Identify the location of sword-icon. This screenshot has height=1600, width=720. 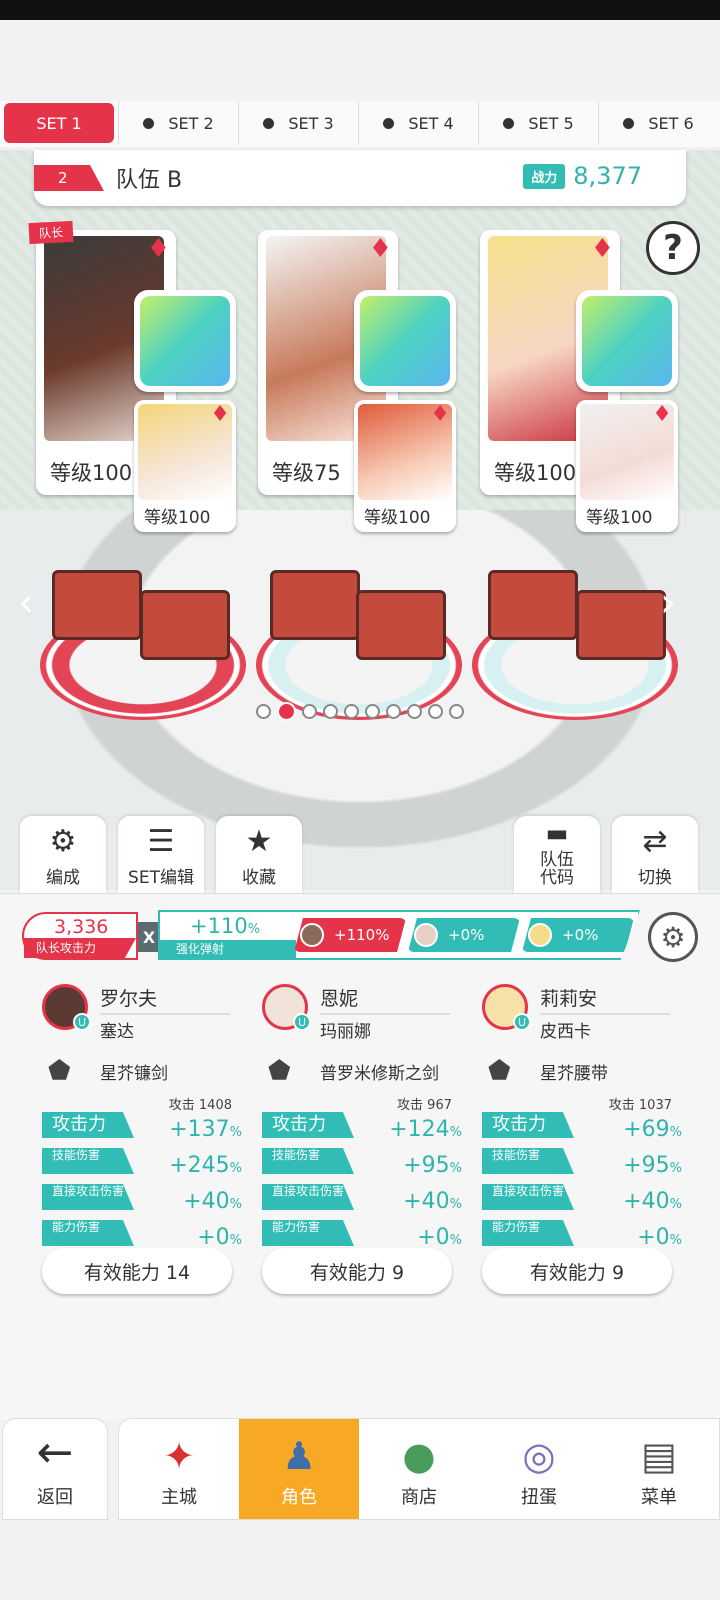
(405, 341).